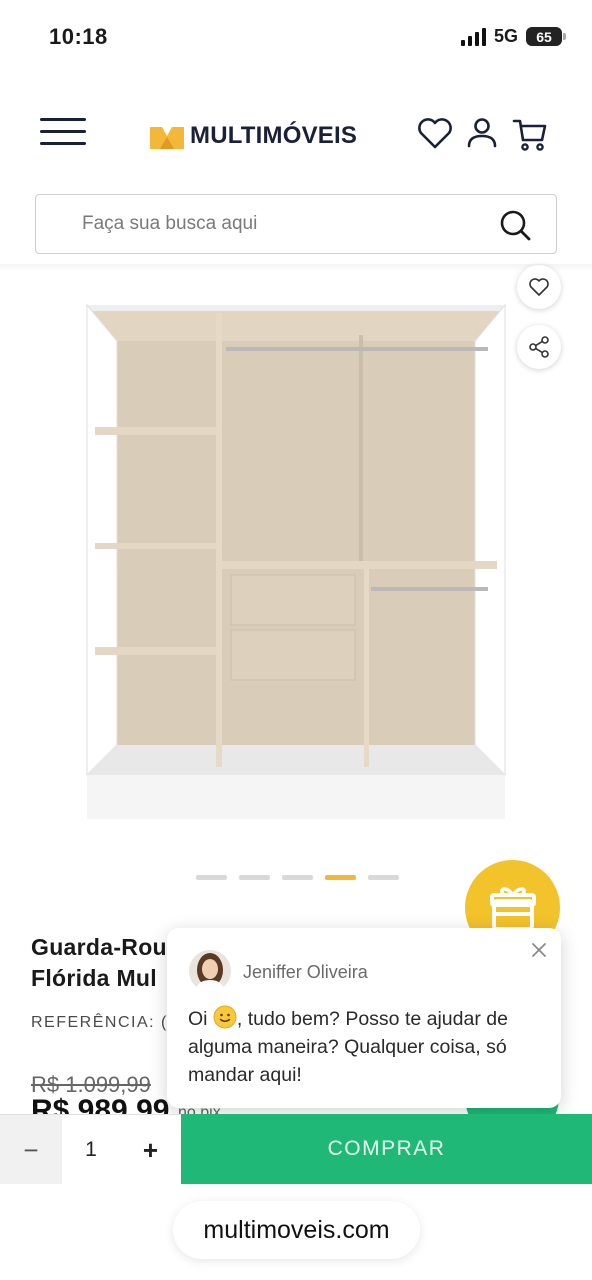 This screenshot has height=1280, width=592. I want to click on search-box, so click(296, 224).